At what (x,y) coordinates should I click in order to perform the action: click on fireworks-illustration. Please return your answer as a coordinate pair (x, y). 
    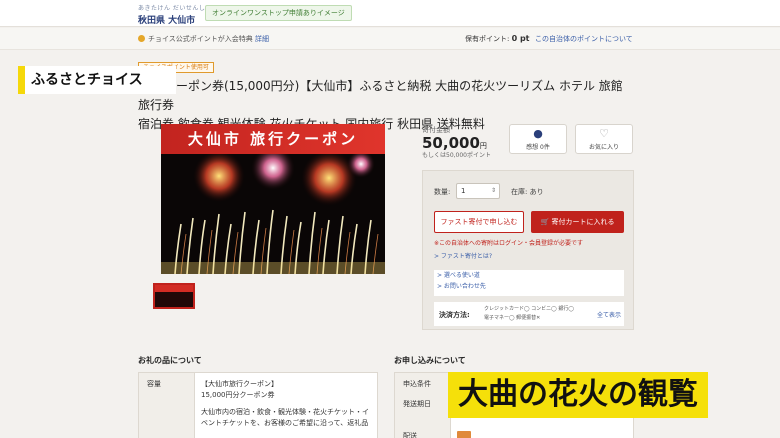
    Looking at the image, I should click on (273, 214).